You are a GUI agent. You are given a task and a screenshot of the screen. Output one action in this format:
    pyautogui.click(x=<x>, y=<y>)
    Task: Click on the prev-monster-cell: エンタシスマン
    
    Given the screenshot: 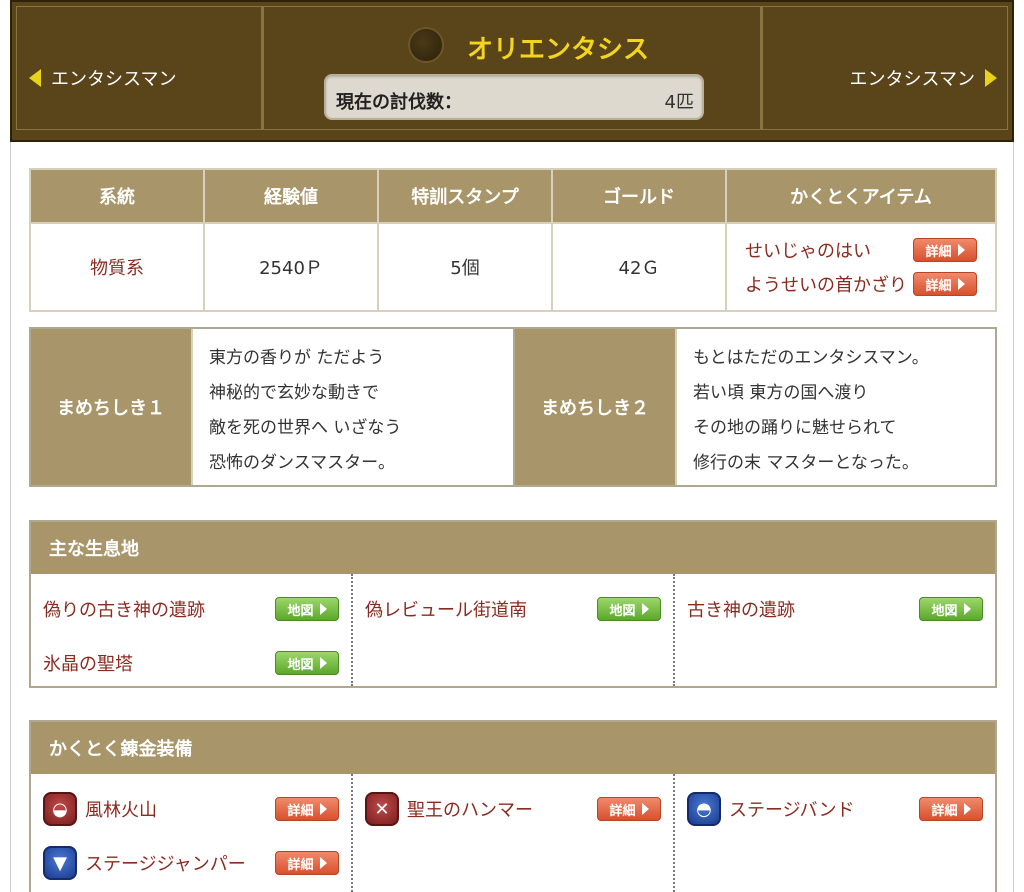 What is the action you would take?
    pyautogui.click(x=139, y=68)
    